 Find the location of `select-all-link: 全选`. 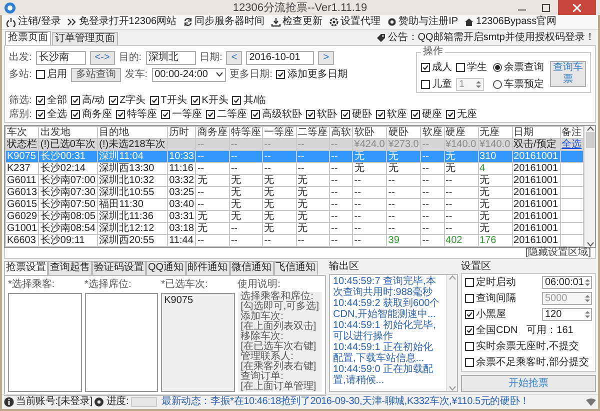

select-all-link: 全选 is located at coordinates (572, 144).